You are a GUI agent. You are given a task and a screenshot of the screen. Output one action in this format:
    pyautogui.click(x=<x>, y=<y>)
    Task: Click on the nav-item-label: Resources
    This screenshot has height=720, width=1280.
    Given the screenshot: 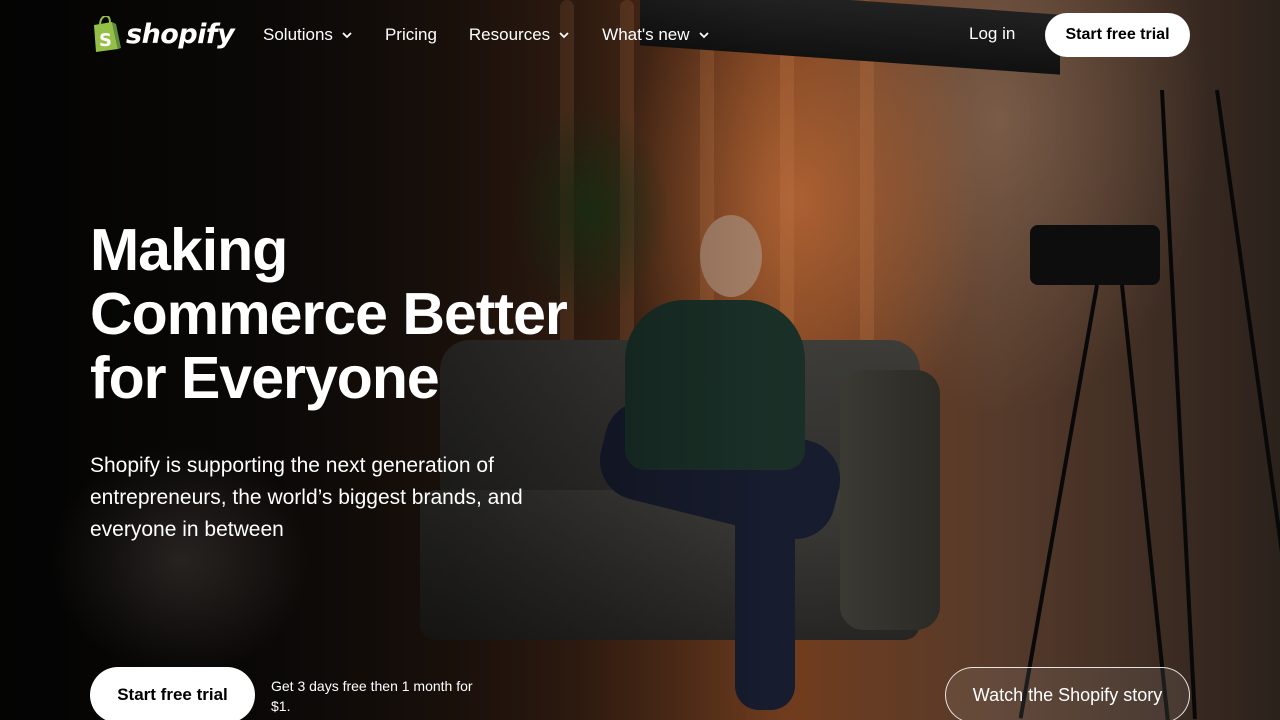 What is the action you would take?
    pyautogui.click(x=509, y=34)
    